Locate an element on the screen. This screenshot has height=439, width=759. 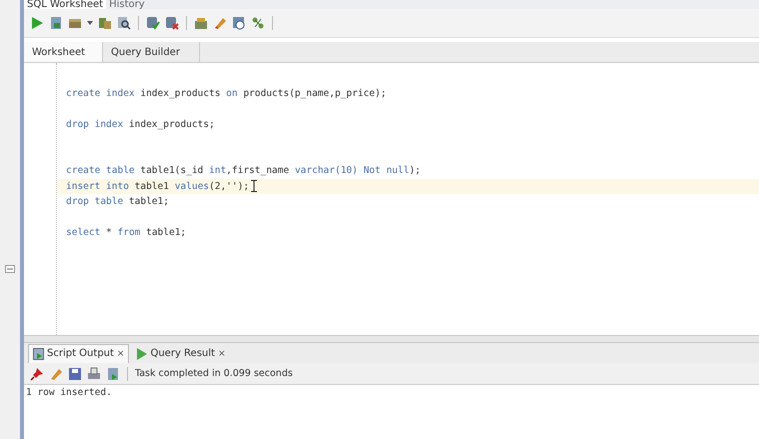
caret-icon is located at coordinates (90, 23).